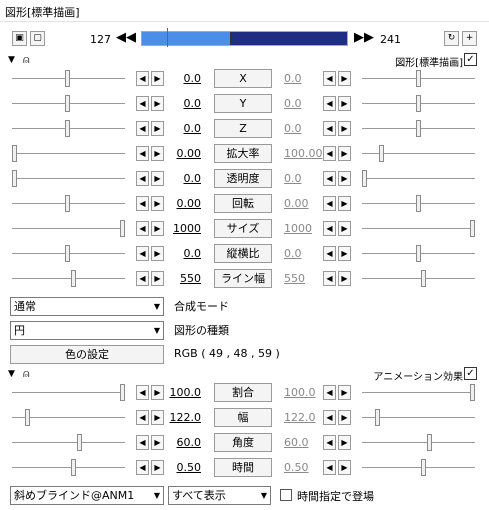  I want to click on end-value: 100.0, so click(304, 392).